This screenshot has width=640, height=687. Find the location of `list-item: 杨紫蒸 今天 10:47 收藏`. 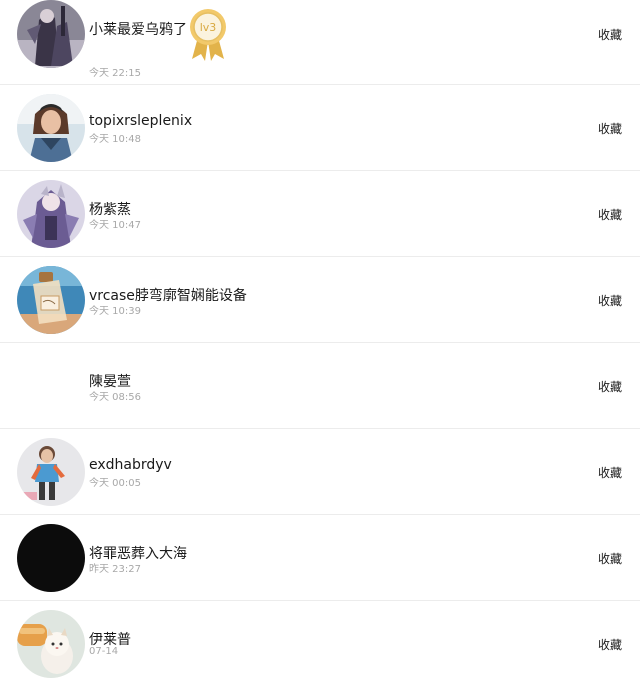

list-item: 杨紫蒸 今天 10:47 收藏 is located at coordinates (320, 214).